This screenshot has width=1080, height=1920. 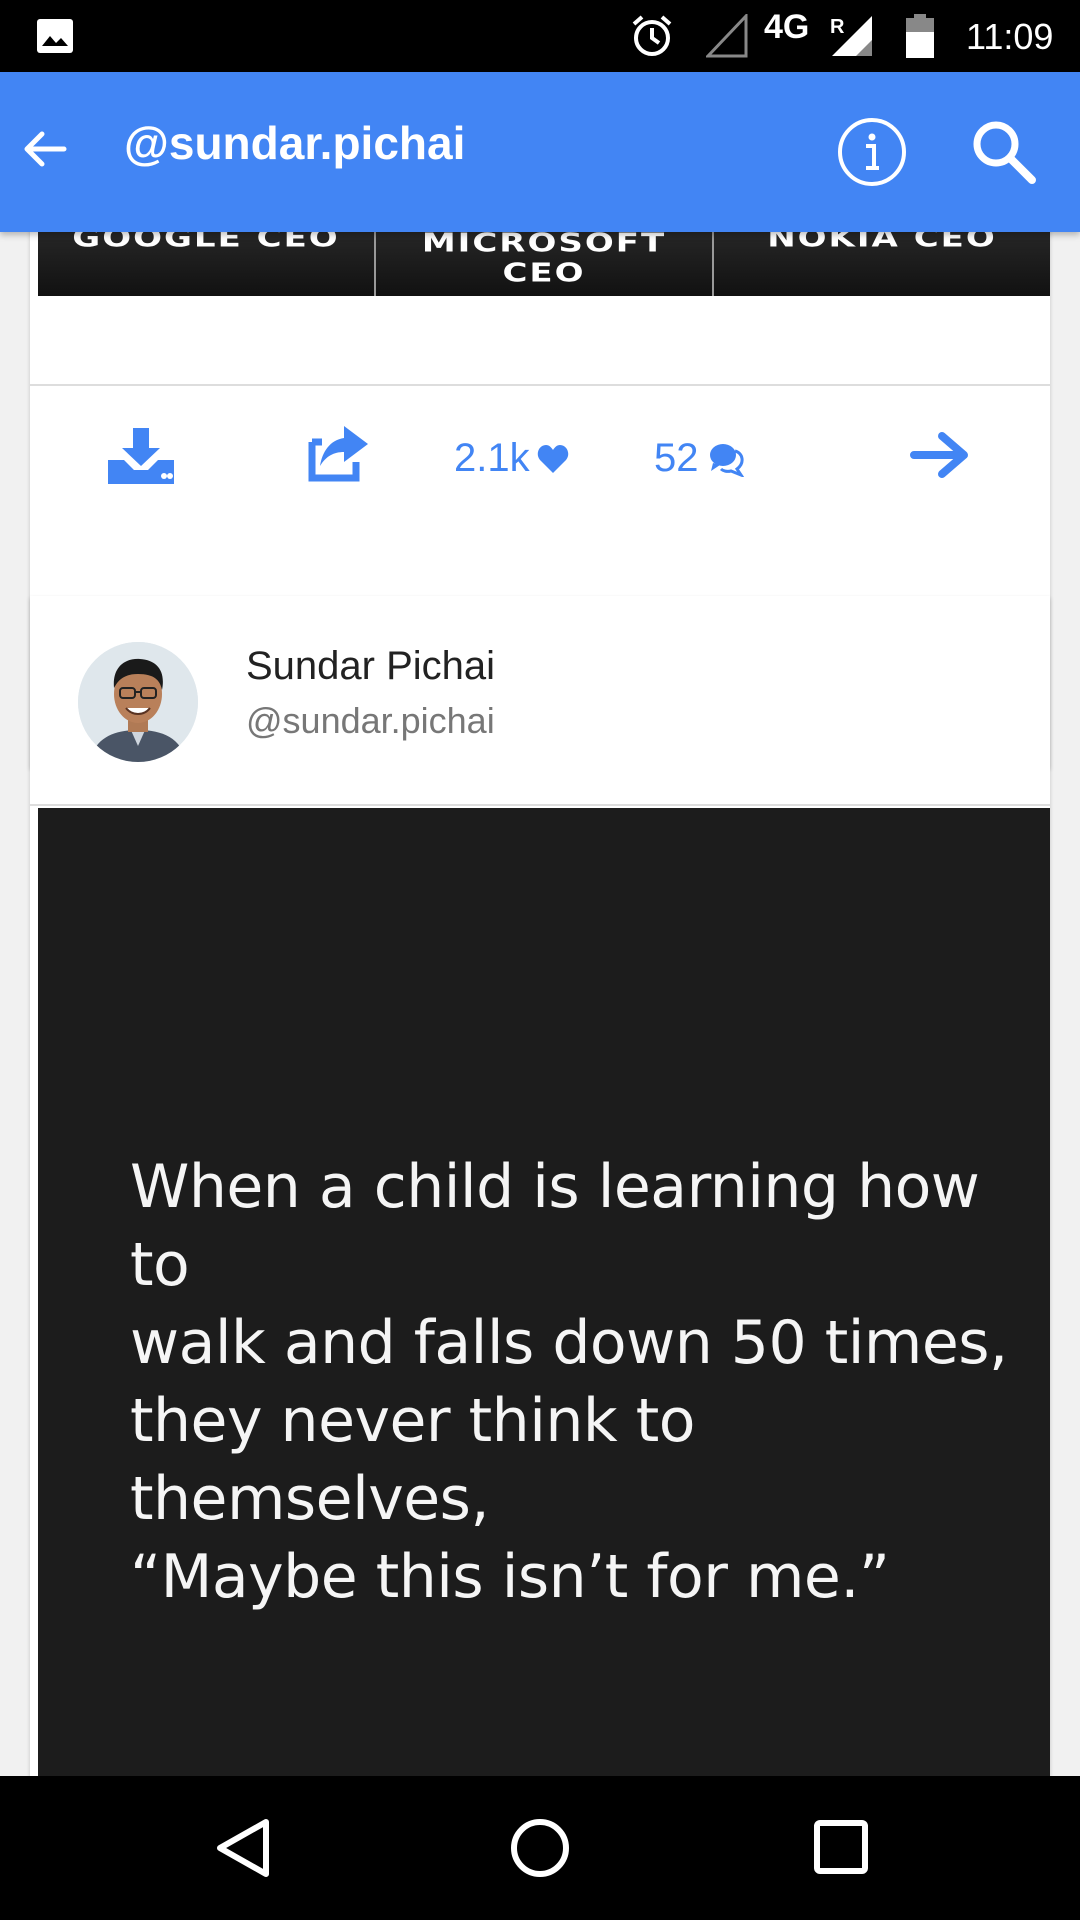 What do you see at coordinates (338, 453) in the screenshot?
I see `share-icon` at bounding box center [338, 453].